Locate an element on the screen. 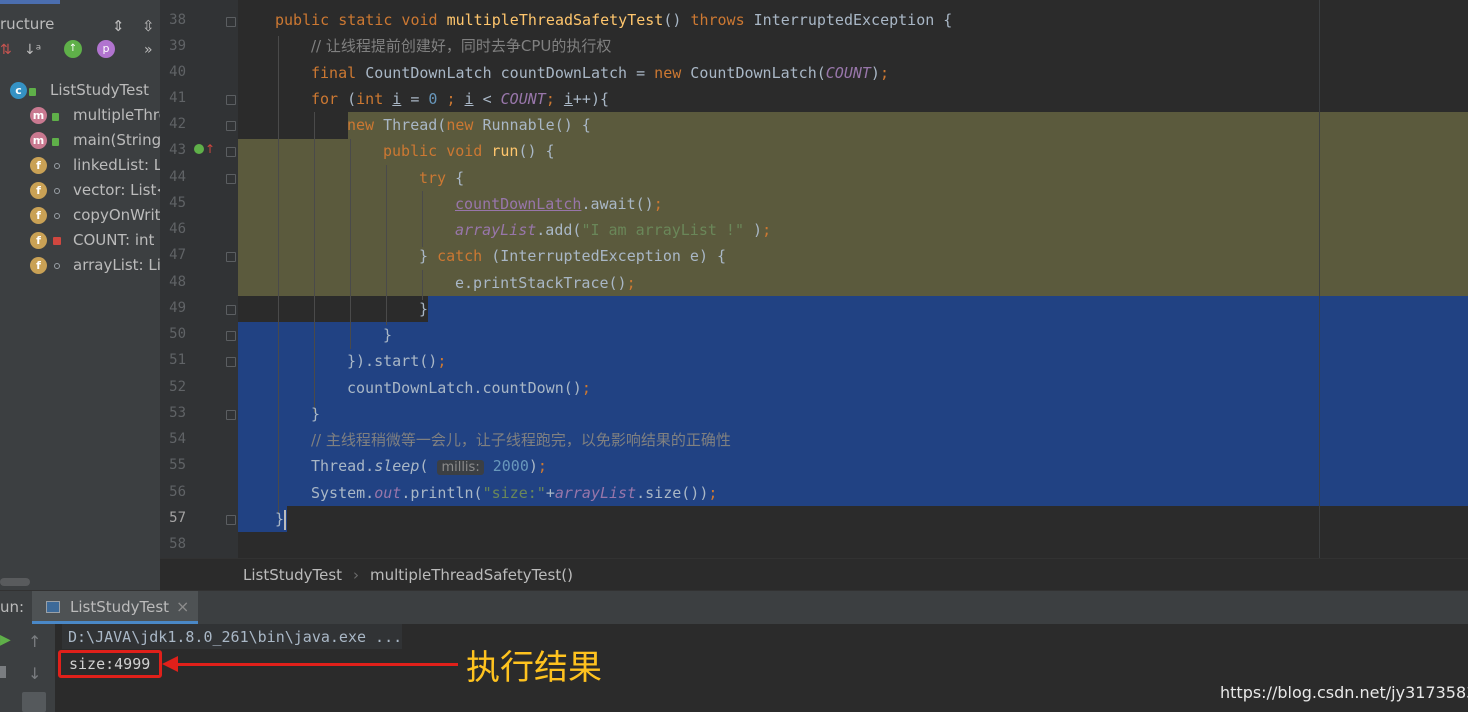 This screenshot has height=712, width=1468. tree-item-label: COUNT: int is located at coordinates (114, 240).